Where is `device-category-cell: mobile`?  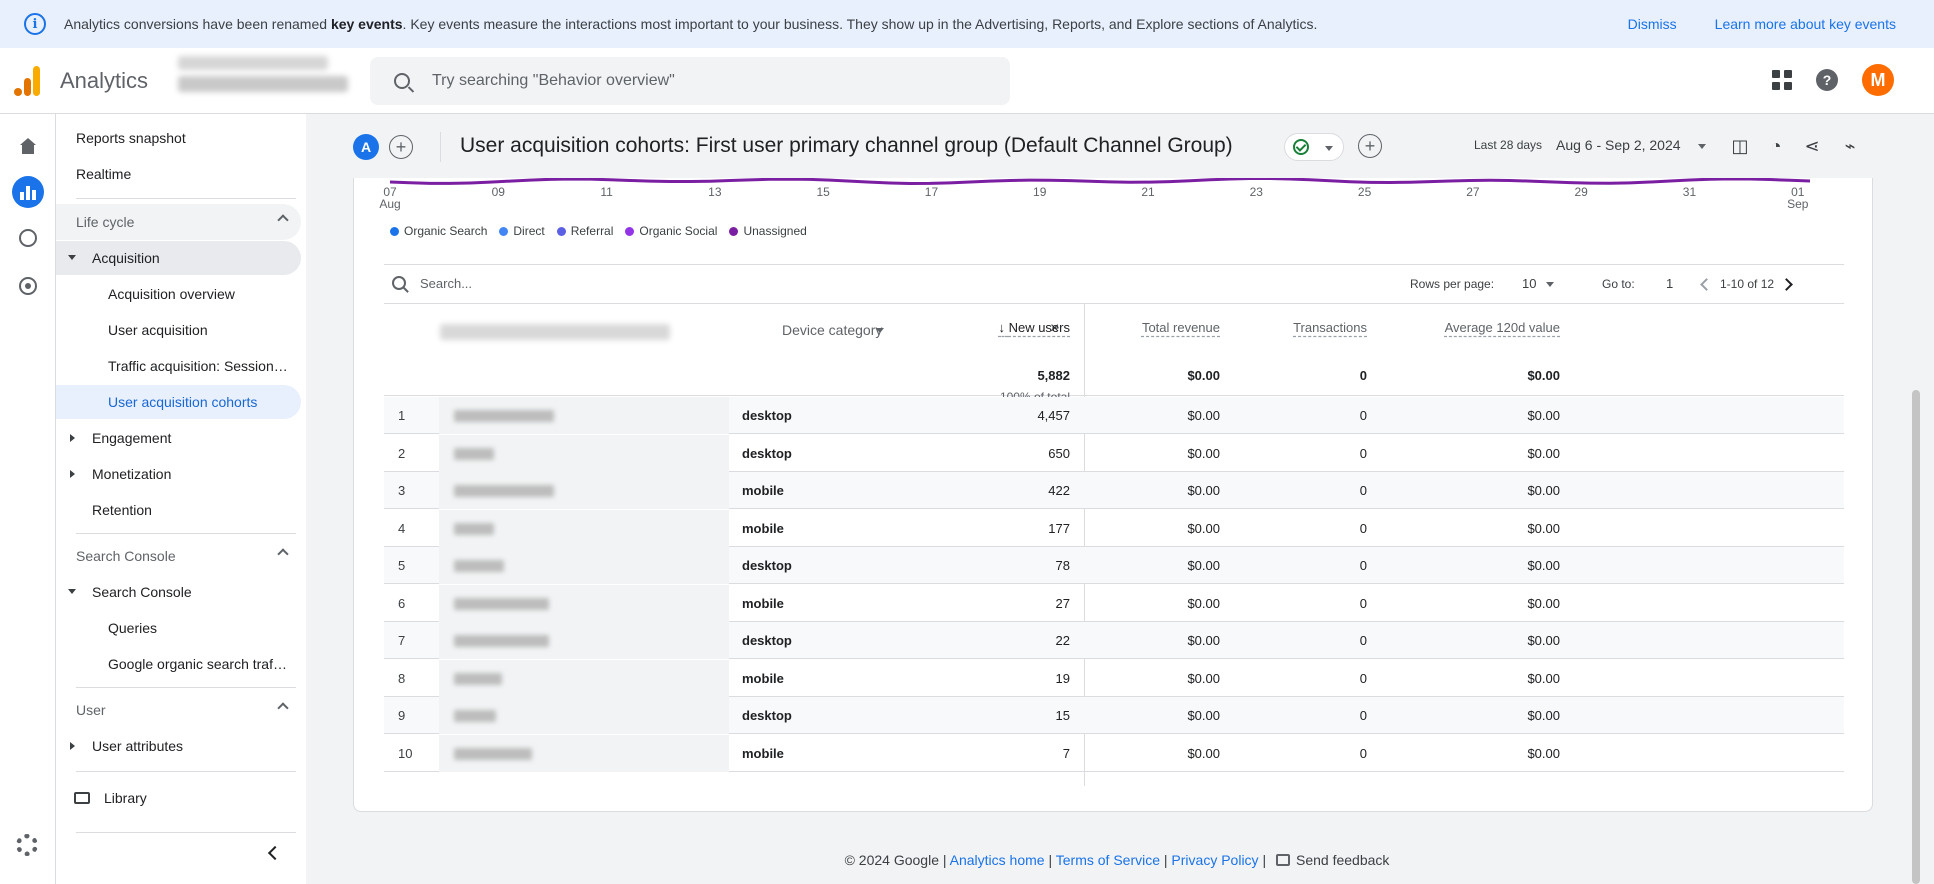
device-category-cell: mobile is located at coordinates (763, 753).